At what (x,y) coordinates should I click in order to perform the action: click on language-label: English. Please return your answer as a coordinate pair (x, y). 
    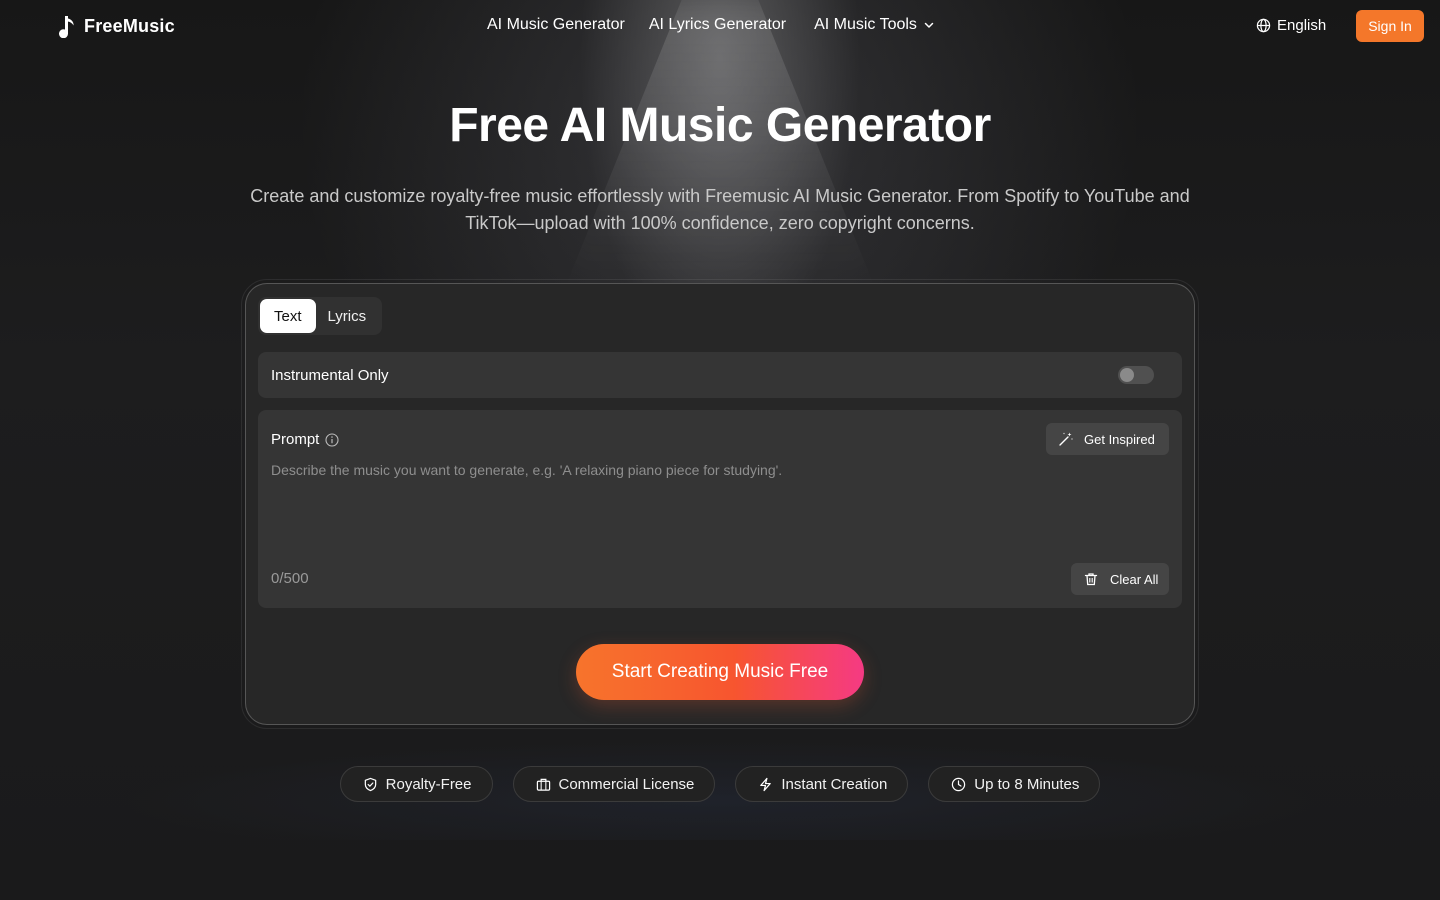
    Looking at the image, I should click on (1302, 25).